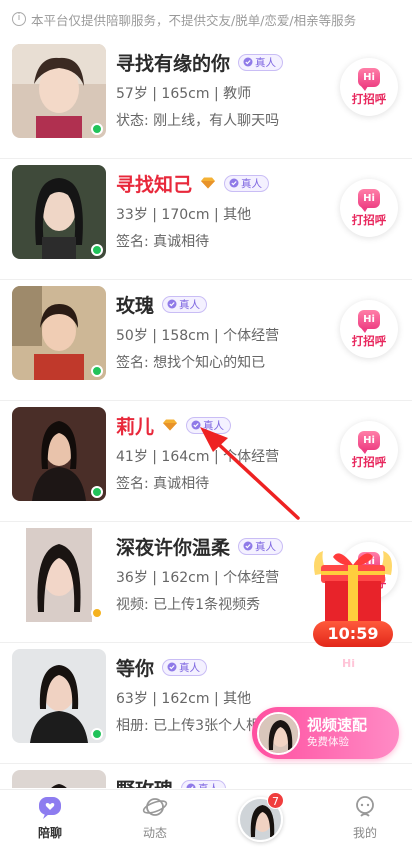  I want to click on profile-info: 33岁 | 170cm | 其他, so click(184, 215).